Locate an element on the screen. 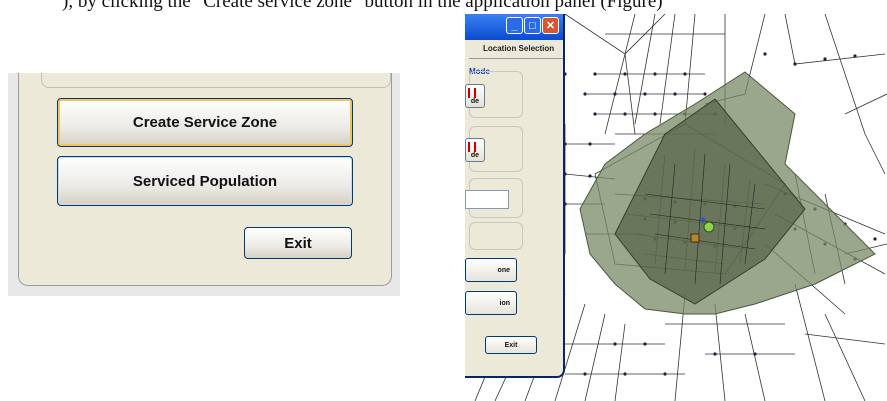 This screenshot has width=887, height=401. tab-label: Location Selection is located at coordinates (519, 48).